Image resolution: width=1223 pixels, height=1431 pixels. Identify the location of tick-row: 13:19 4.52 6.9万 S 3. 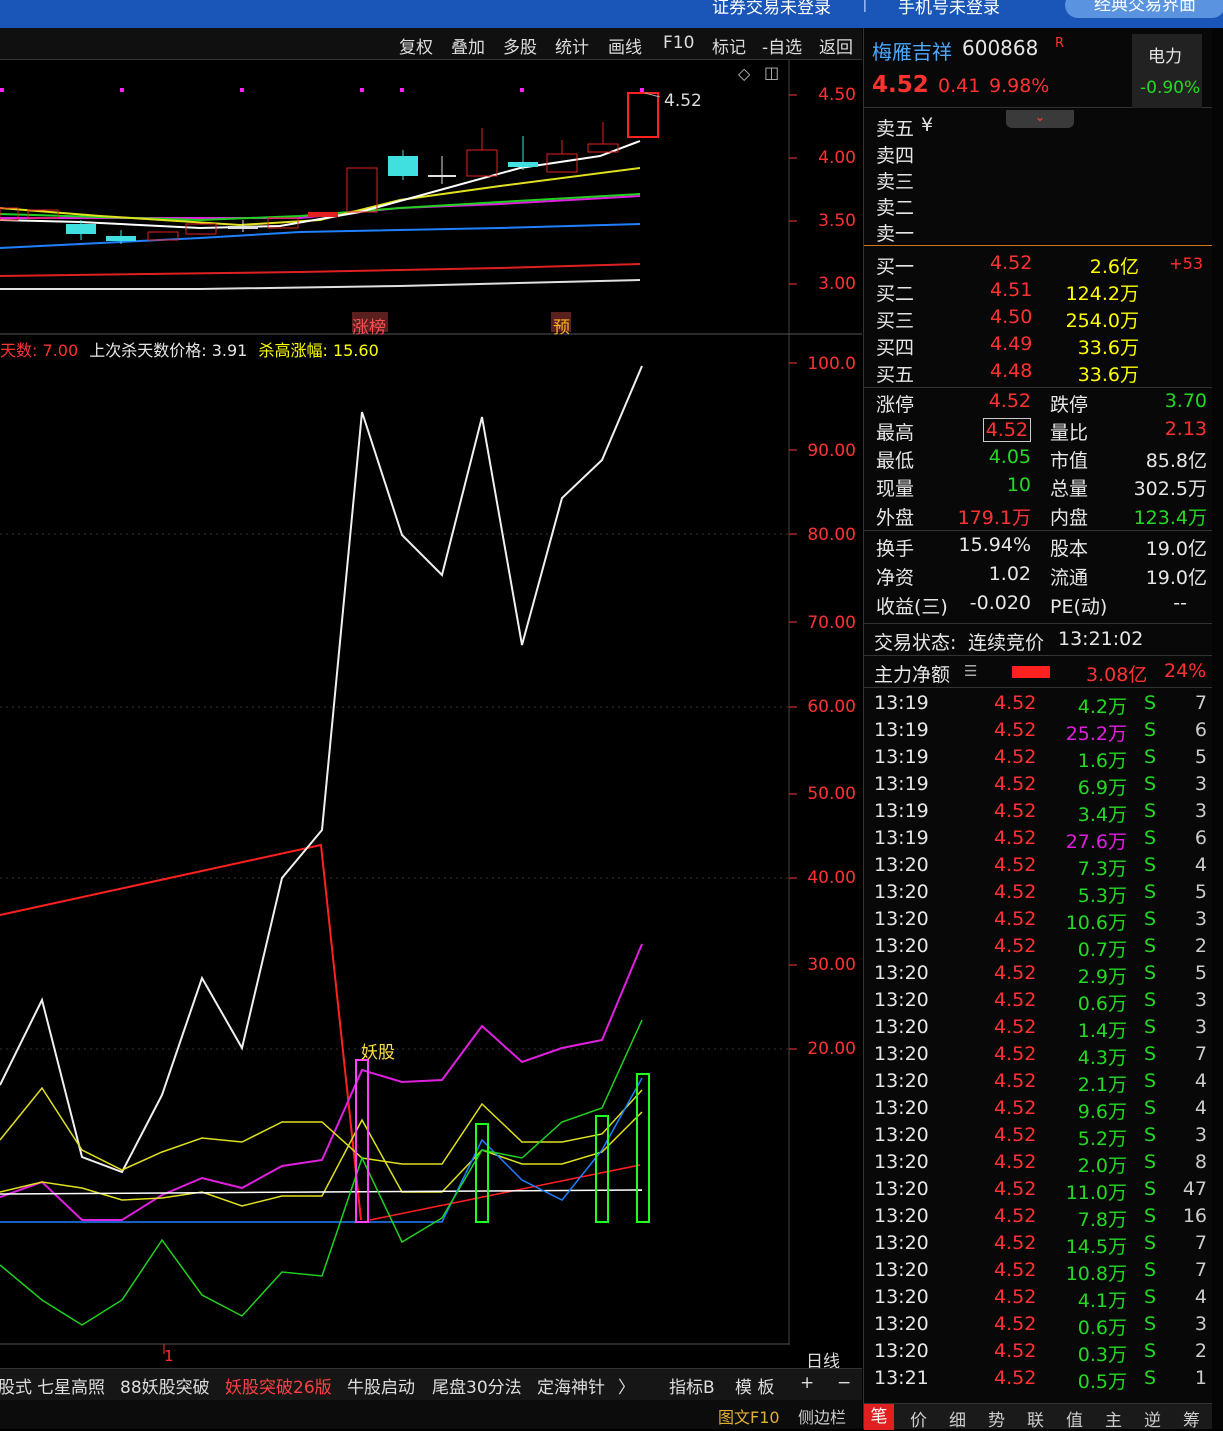
(1038, 785).